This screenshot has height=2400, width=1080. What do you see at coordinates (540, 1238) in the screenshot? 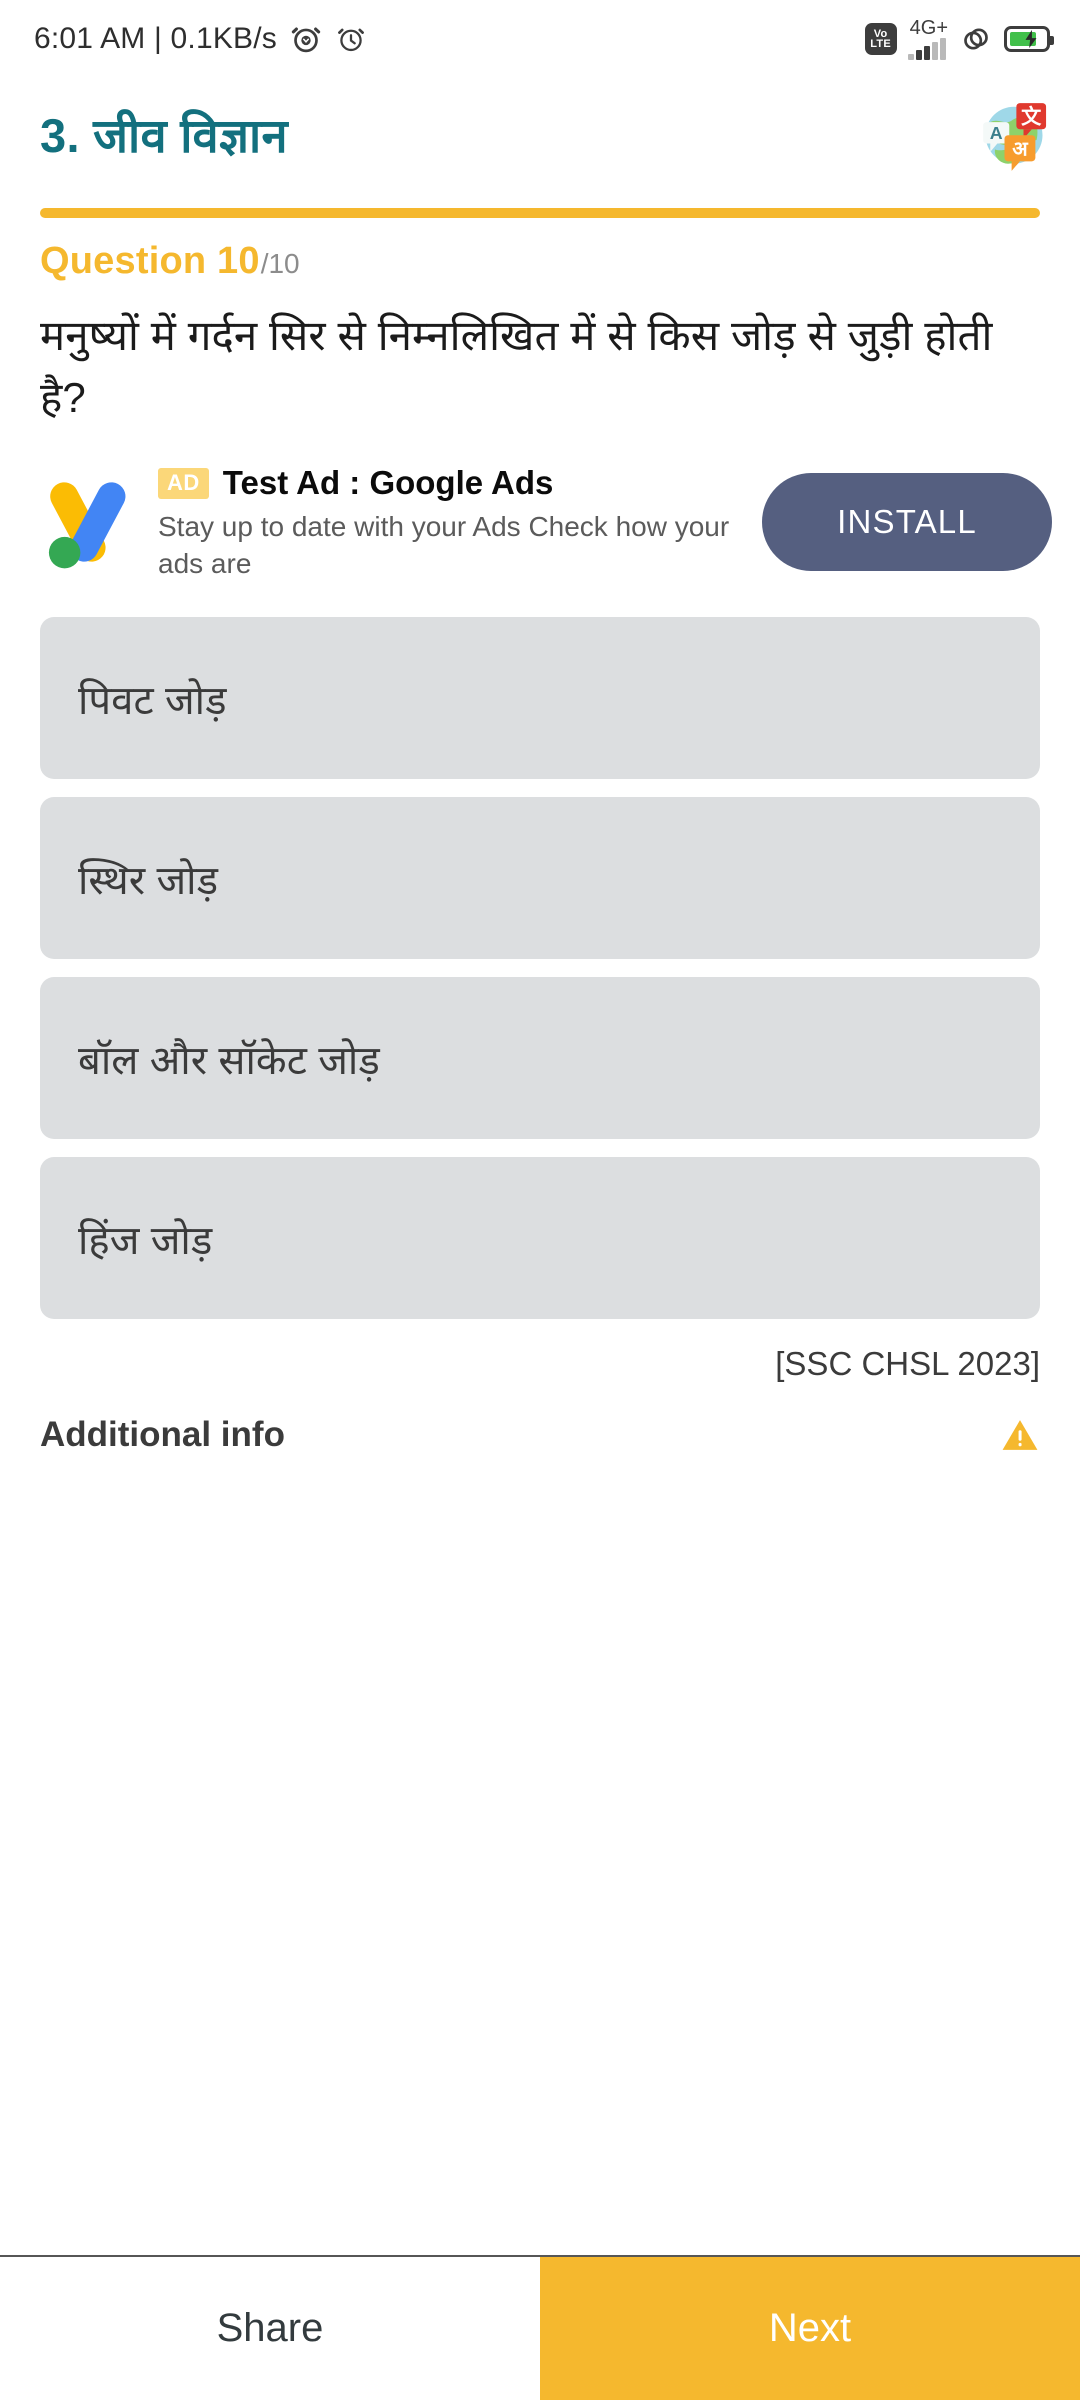
I see `answer-option: हिंज जोड़` at bounding box center [540, 1238].